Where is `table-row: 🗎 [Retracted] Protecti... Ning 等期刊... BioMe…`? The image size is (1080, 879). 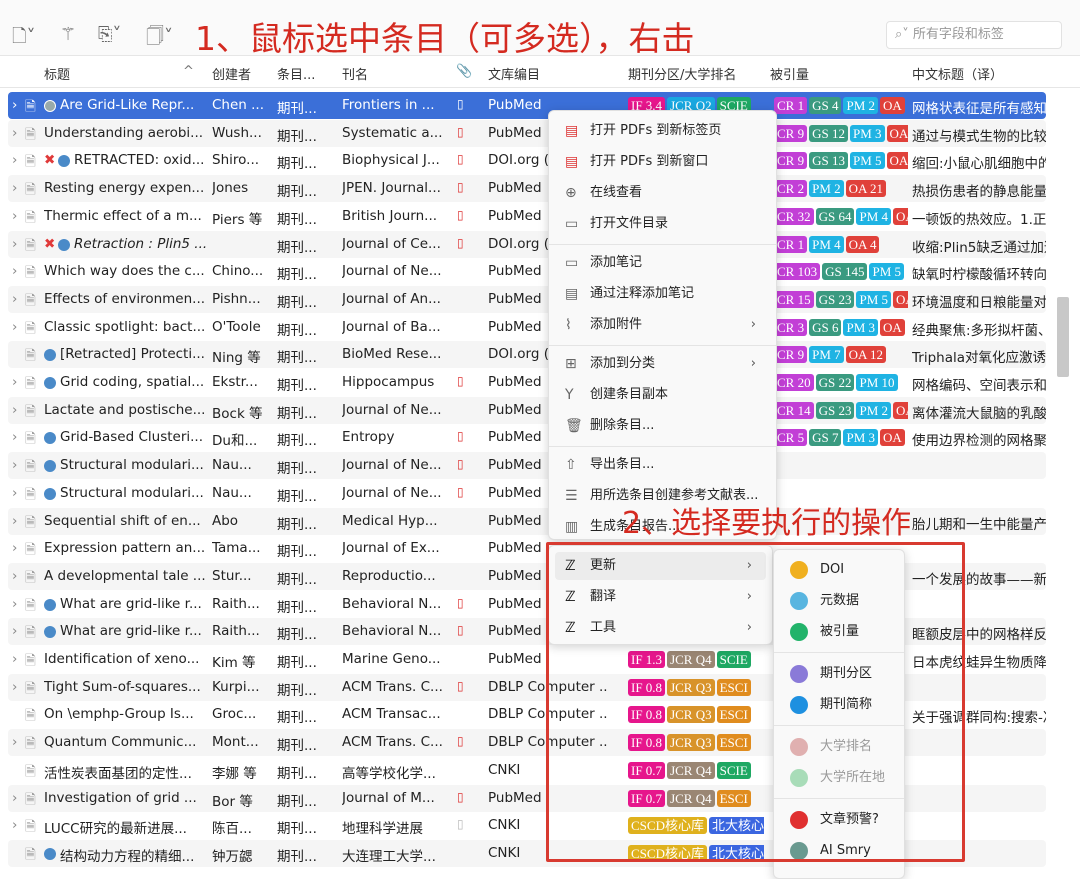
table-row: 🗎 [Retracted] Protecti... Ning 等期刊... BioMe… is located at coordinates (527, 355).